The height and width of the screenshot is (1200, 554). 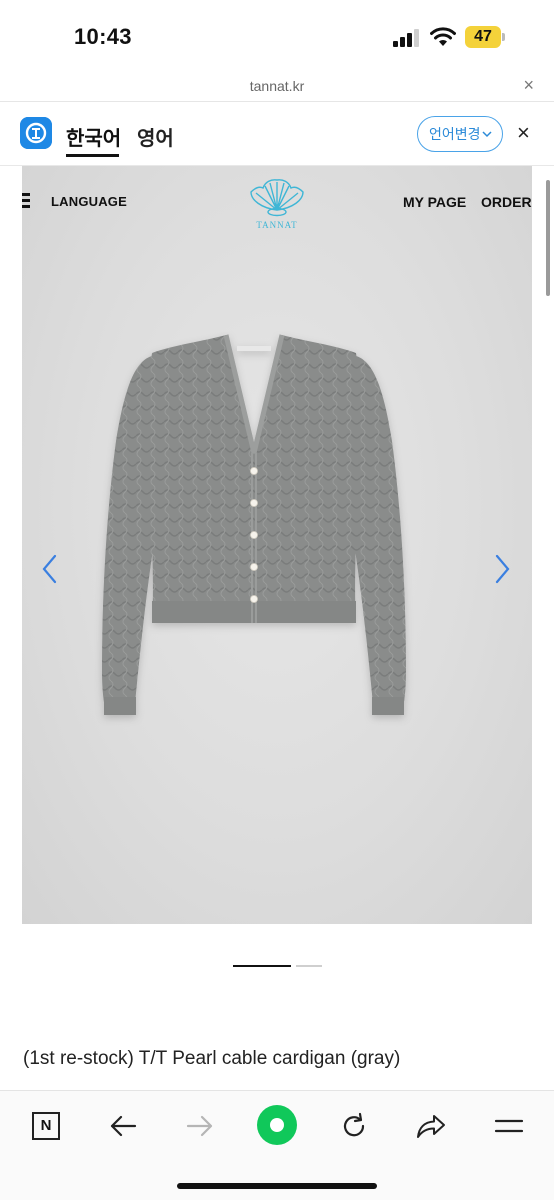 I want to click on change-language-button: 언어변경, so click(x=460, y=134).